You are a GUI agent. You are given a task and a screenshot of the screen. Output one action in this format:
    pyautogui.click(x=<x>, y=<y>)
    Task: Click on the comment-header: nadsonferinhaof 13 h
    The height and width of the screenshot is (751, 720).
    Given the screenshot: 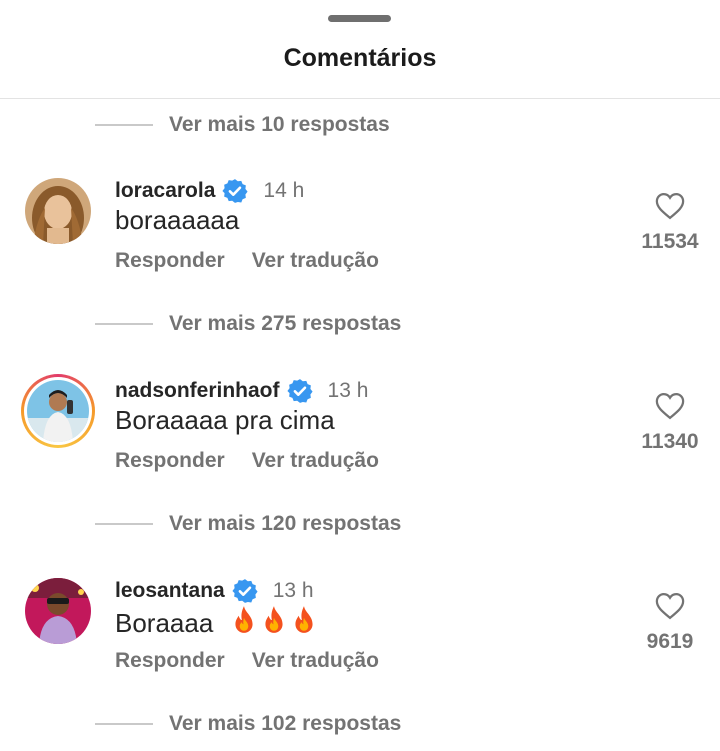 What is the action you would take?
    pyautogui.click(x=241, y=391)
    